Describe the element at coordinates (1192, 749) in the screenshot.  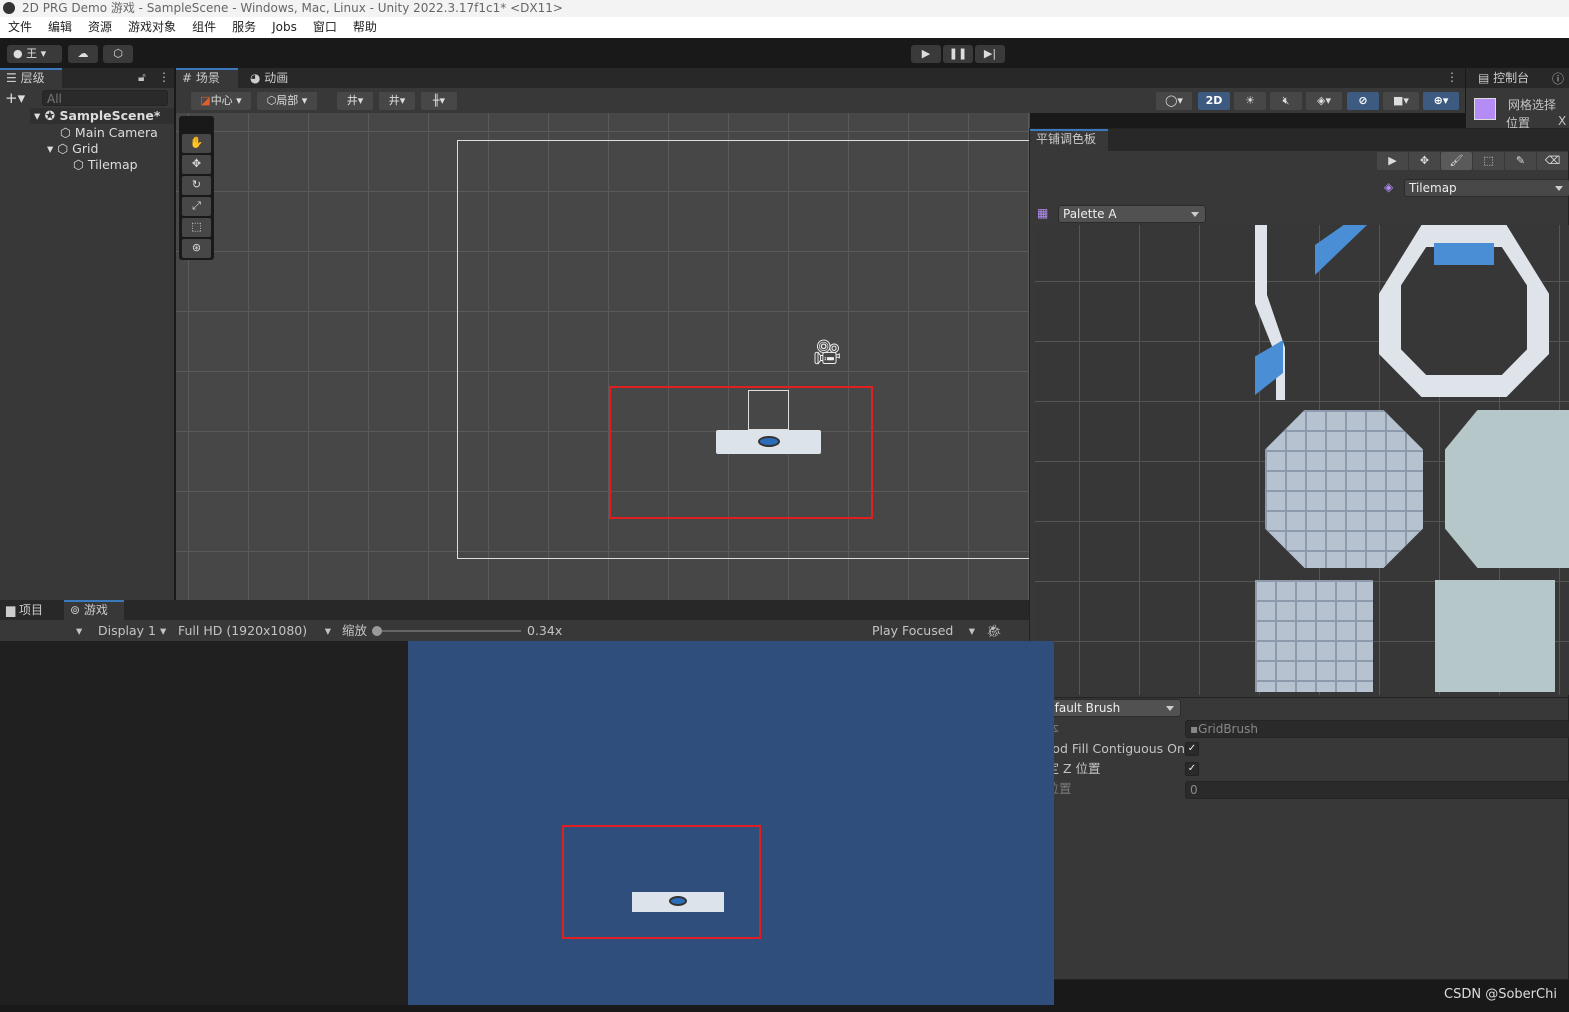
I see `flood-fill-checkbox: ✓` at that location.